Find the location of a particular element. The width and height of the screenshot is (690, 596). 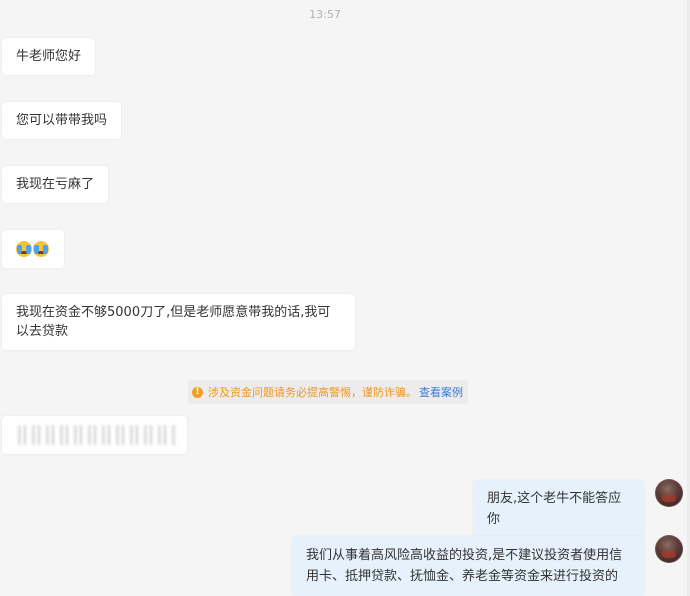

incoming-emoji-message is located at coordinates (33, 249).